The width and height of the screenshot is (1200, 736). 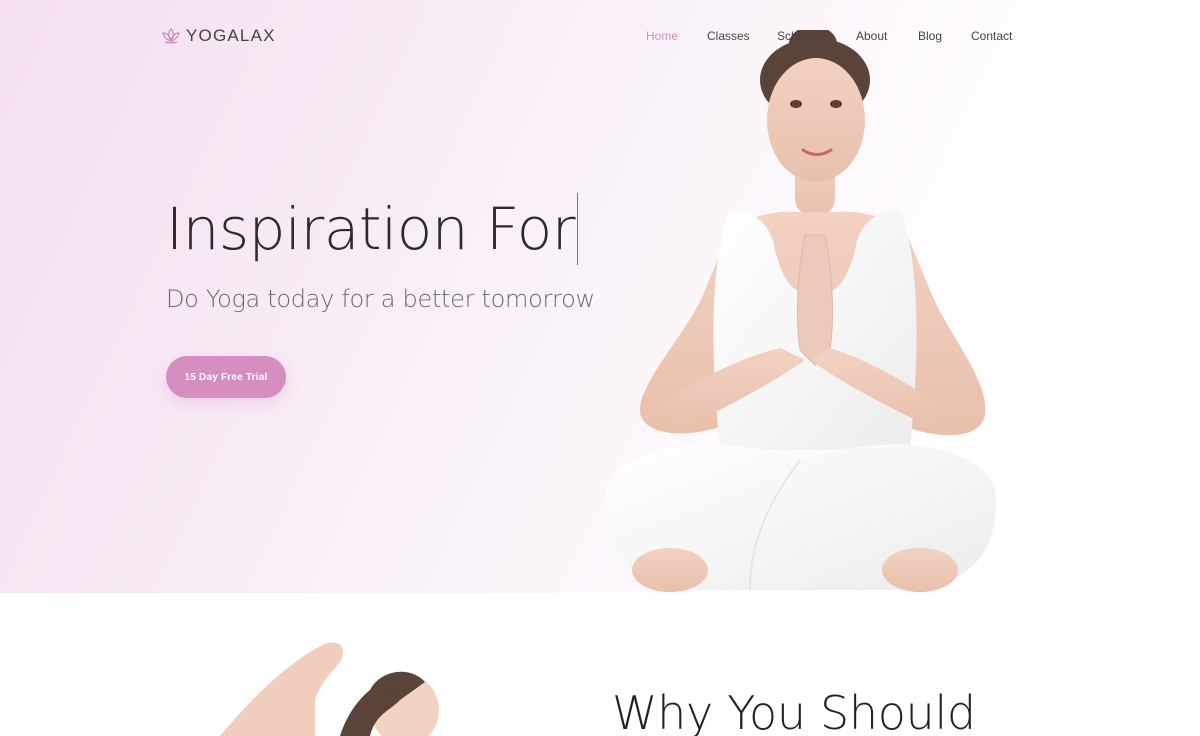 What do you see at coordinates (991, 36) in the screenshot?
I see `nav-contact: Contact` at bounding box center [991, 36].